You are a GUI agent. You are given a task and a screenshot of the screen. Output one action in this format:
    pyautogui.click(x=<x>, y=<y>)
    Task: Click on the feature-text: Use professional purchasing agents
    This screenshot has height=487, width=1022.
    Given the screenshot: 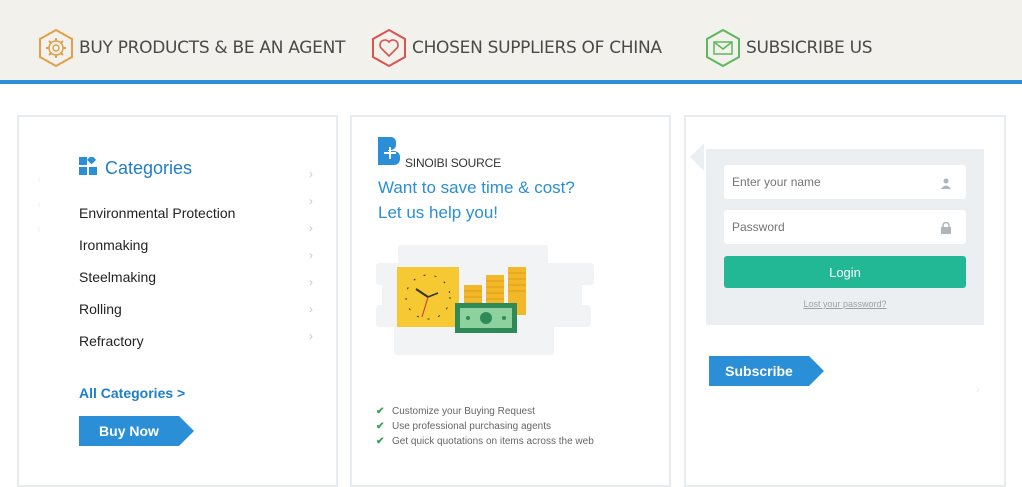 What is the action you would take?
    pyautogui.click(x=471, y=426)
    